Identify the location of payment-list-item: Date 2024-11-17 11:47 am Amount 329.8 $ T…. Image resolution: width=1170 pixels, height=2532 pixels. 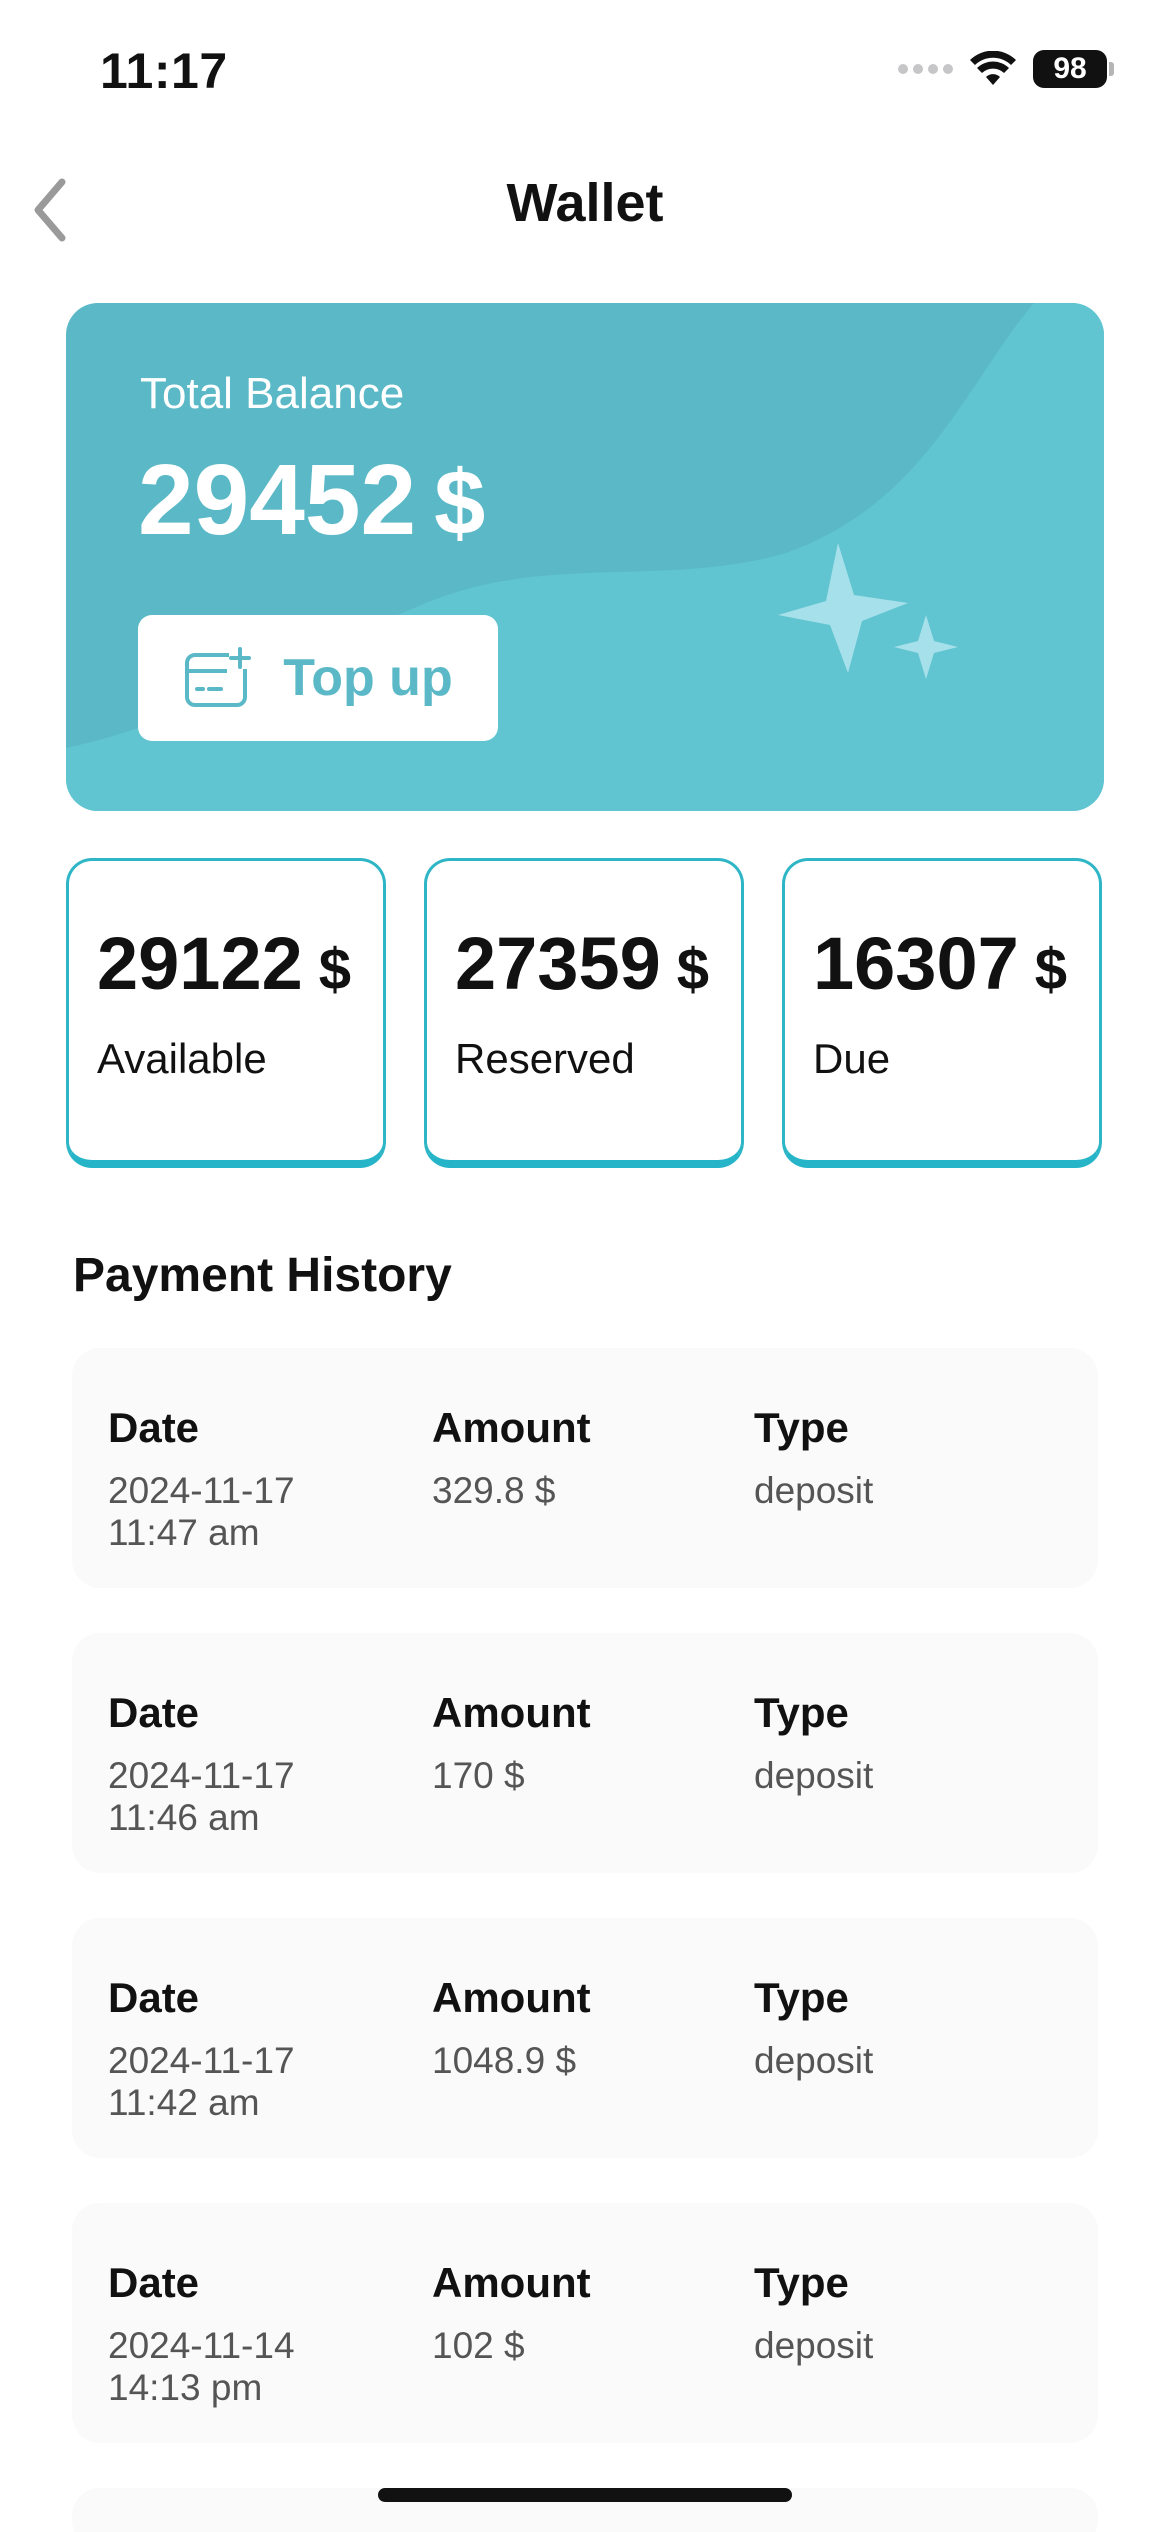
(585, 1468).